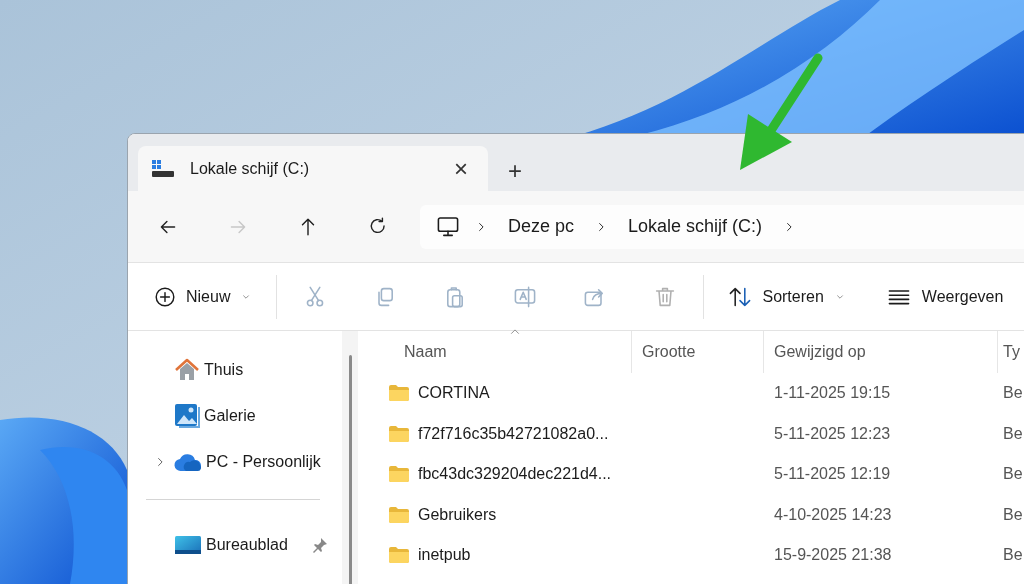 The width and height of the screenshot is (1024, 584). Describe the element at coordinates (461, 168) in the screenshot. I see `close-tab-button: ×` at that location.